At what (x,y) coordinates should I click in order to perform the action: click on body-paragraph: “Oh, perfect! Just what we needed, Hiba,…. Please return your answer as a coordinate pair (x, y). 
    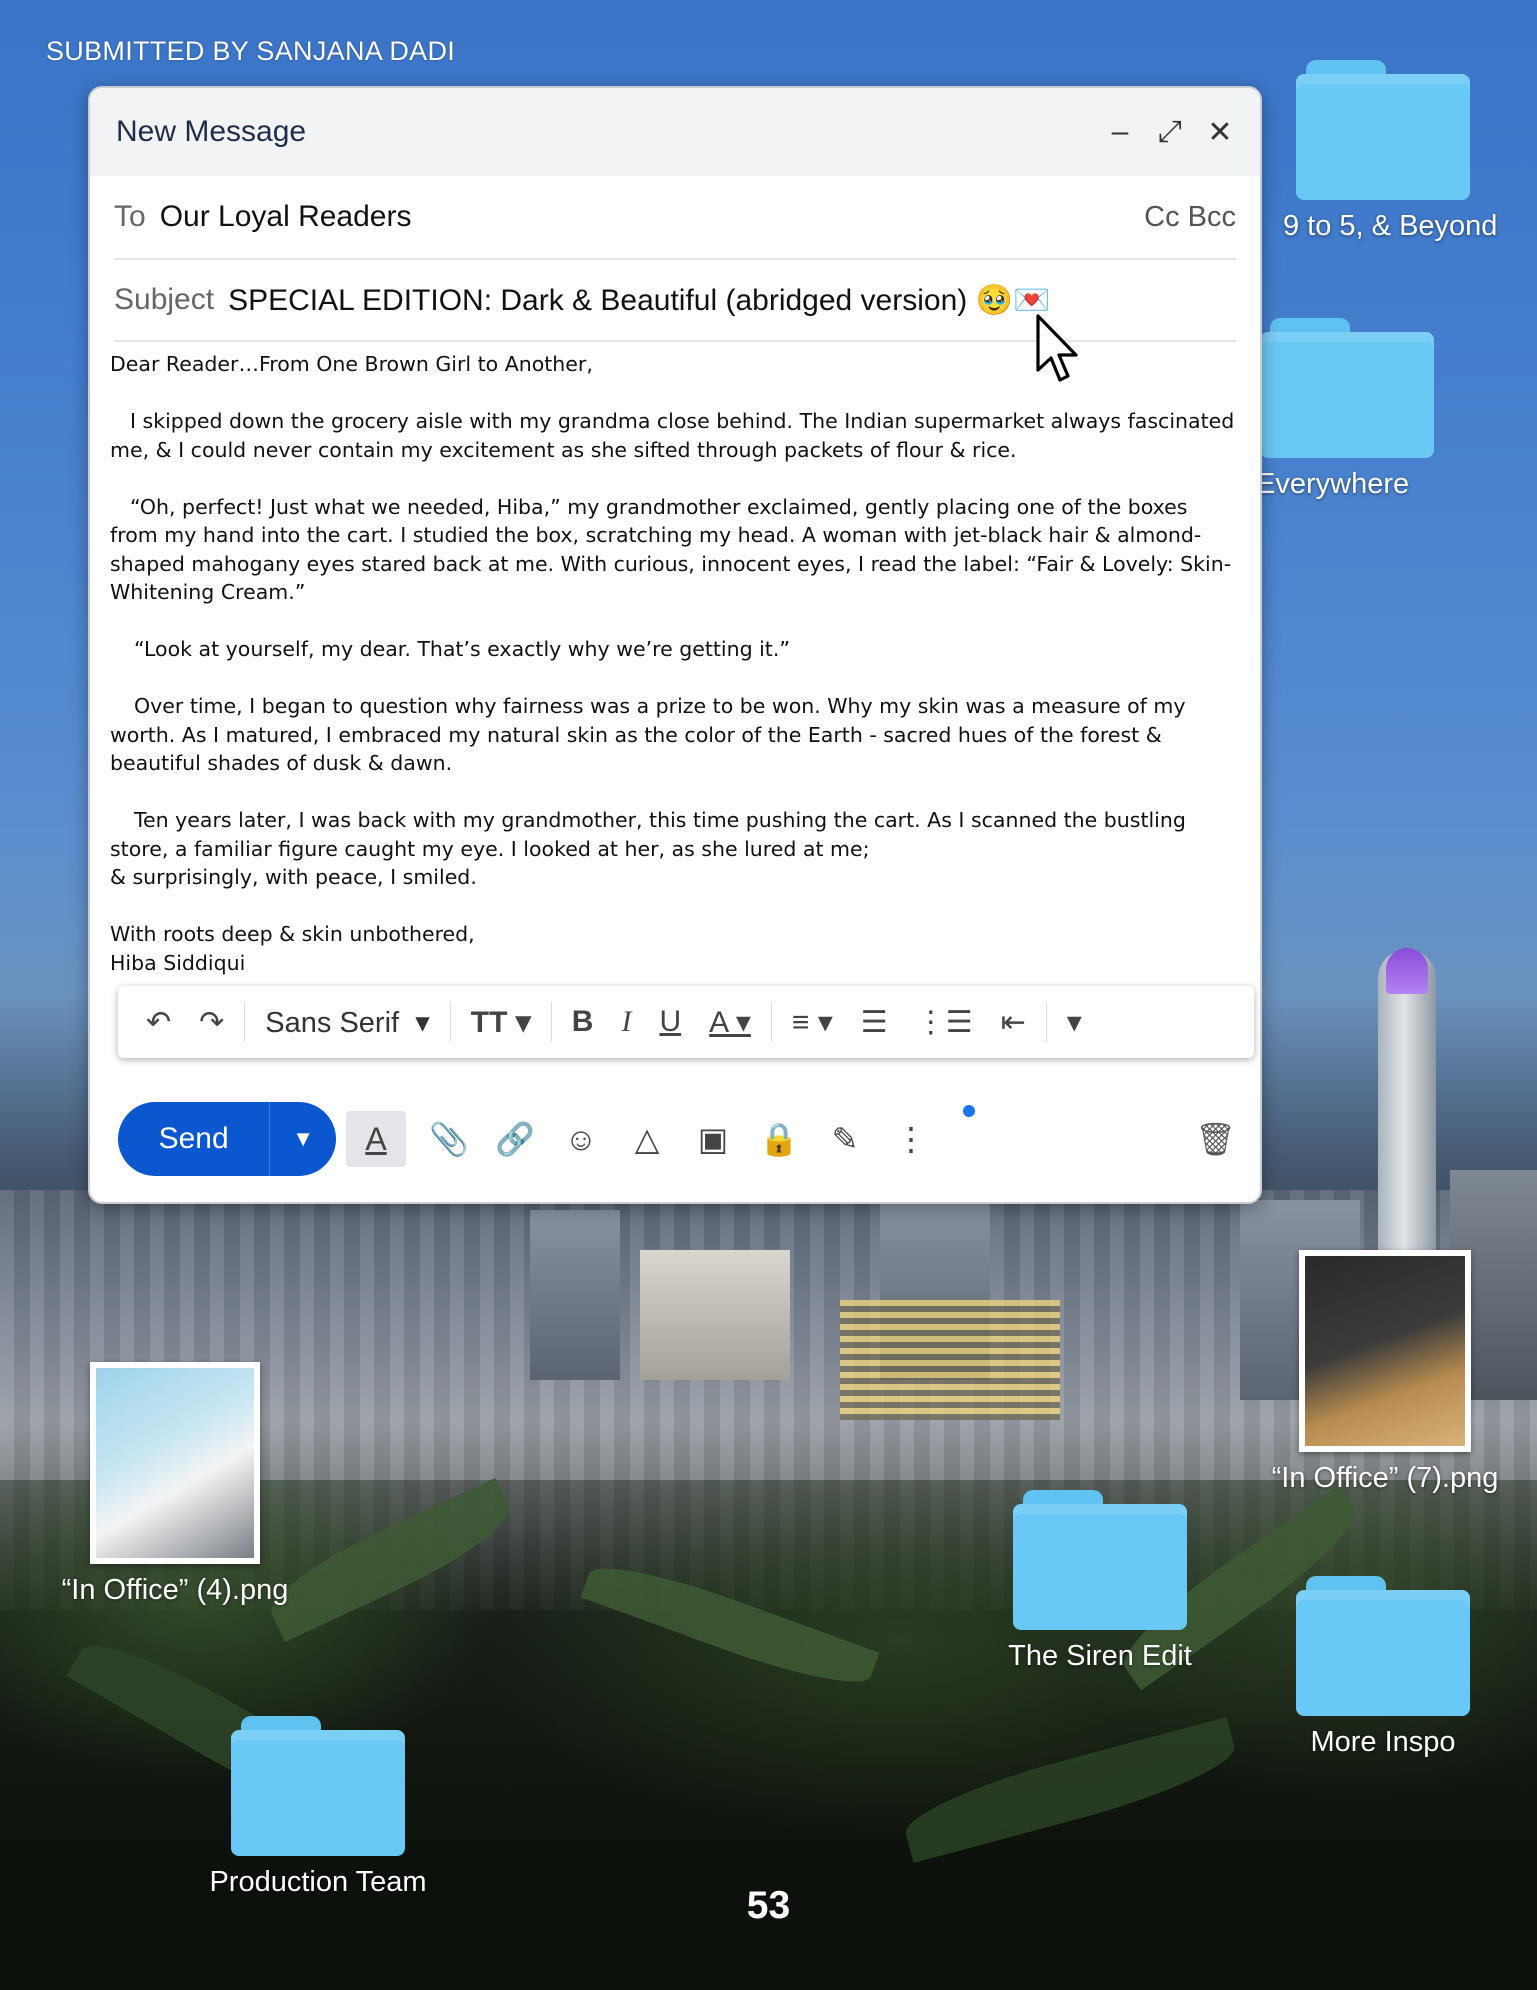
    Looking at the image, I should click on (671, 549).